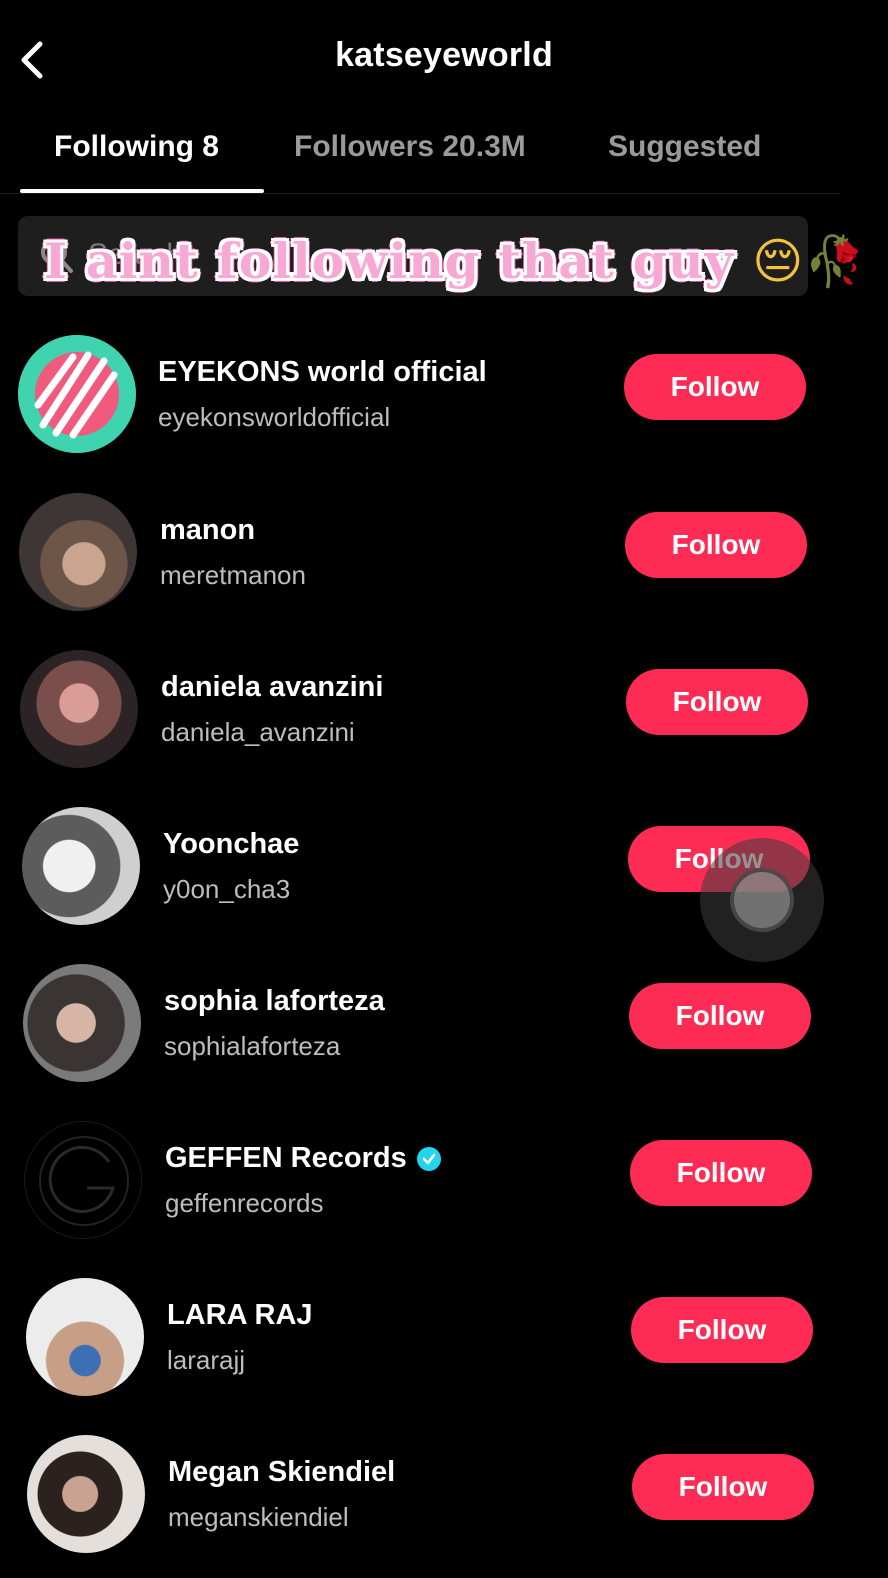  I want to click on touch-indicator-dot, so click(762, 900).